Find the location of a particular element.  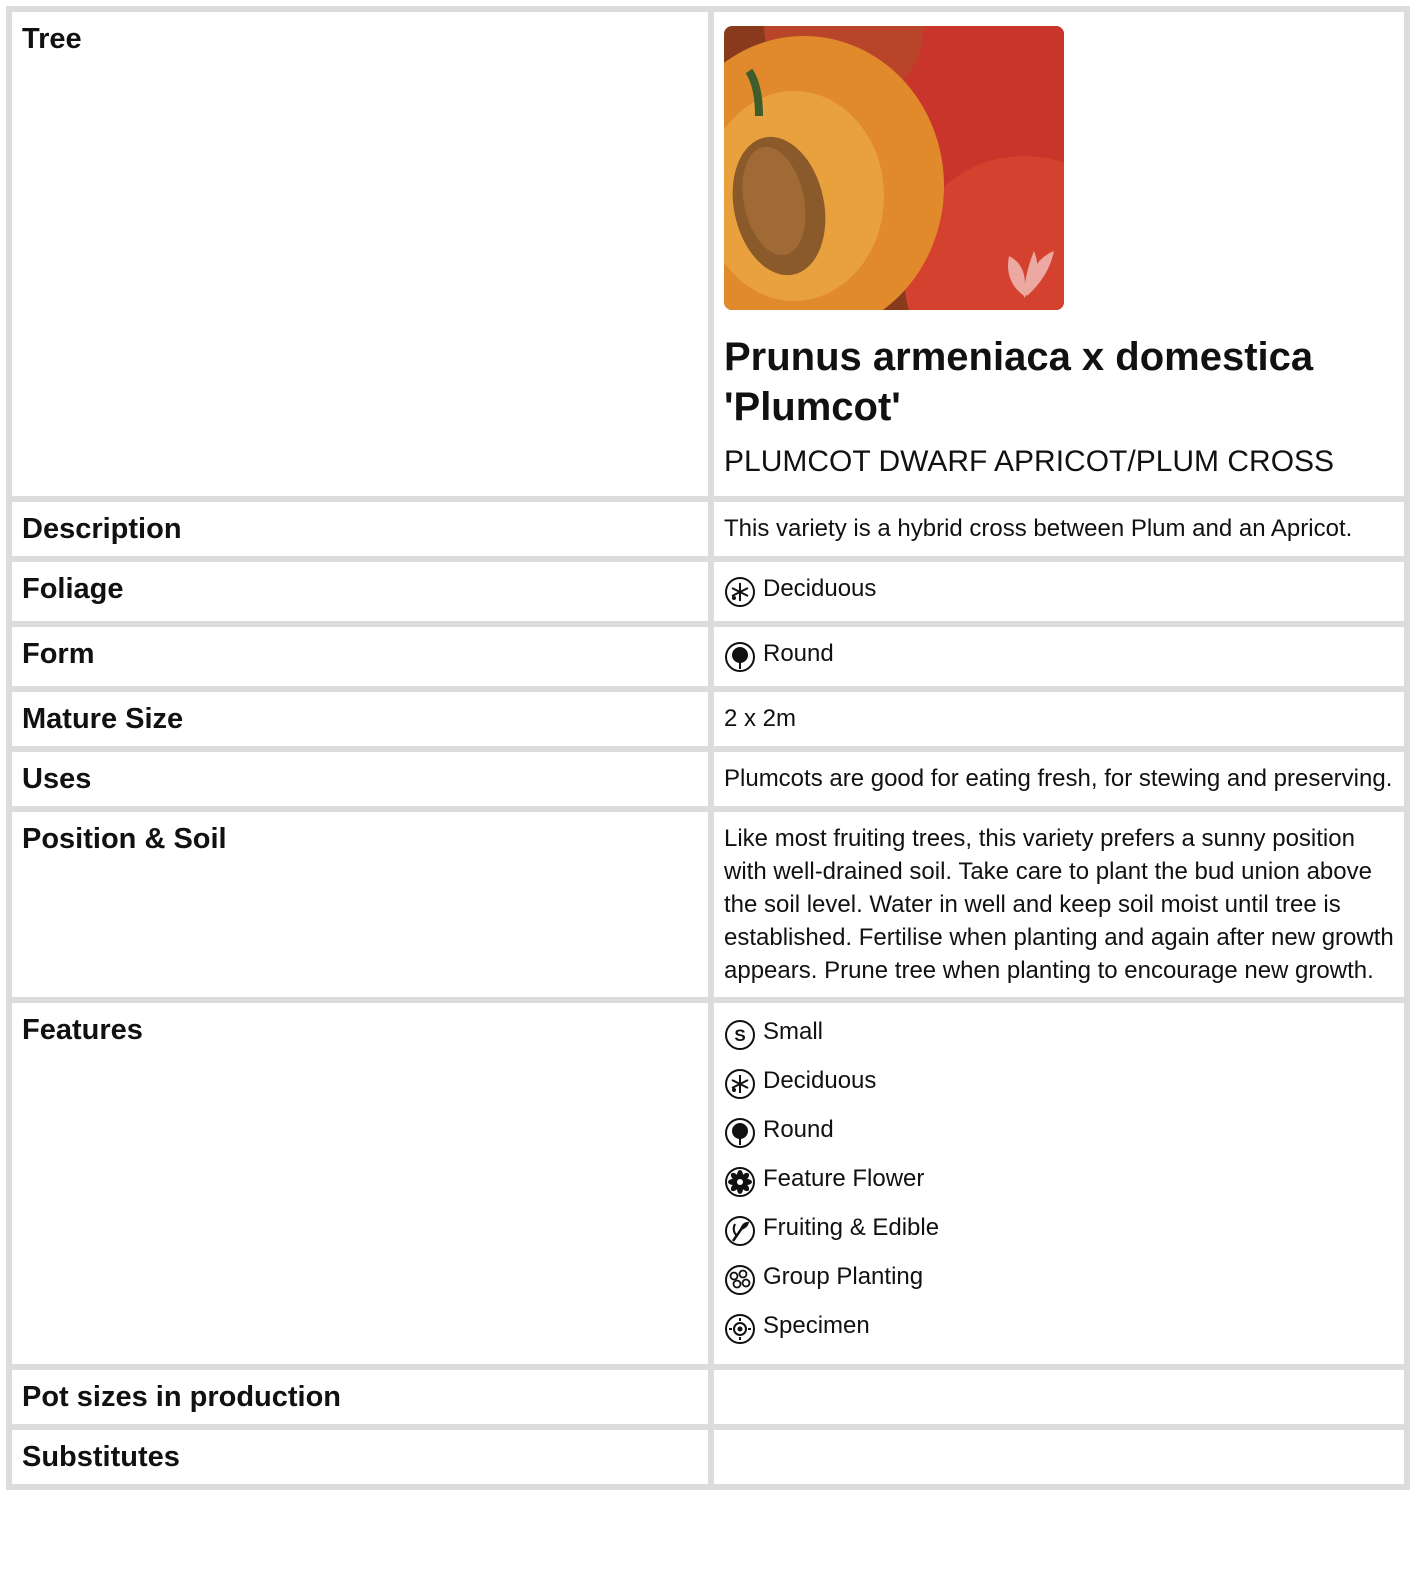

small-icon: S is located at coordinates (740, 1034).